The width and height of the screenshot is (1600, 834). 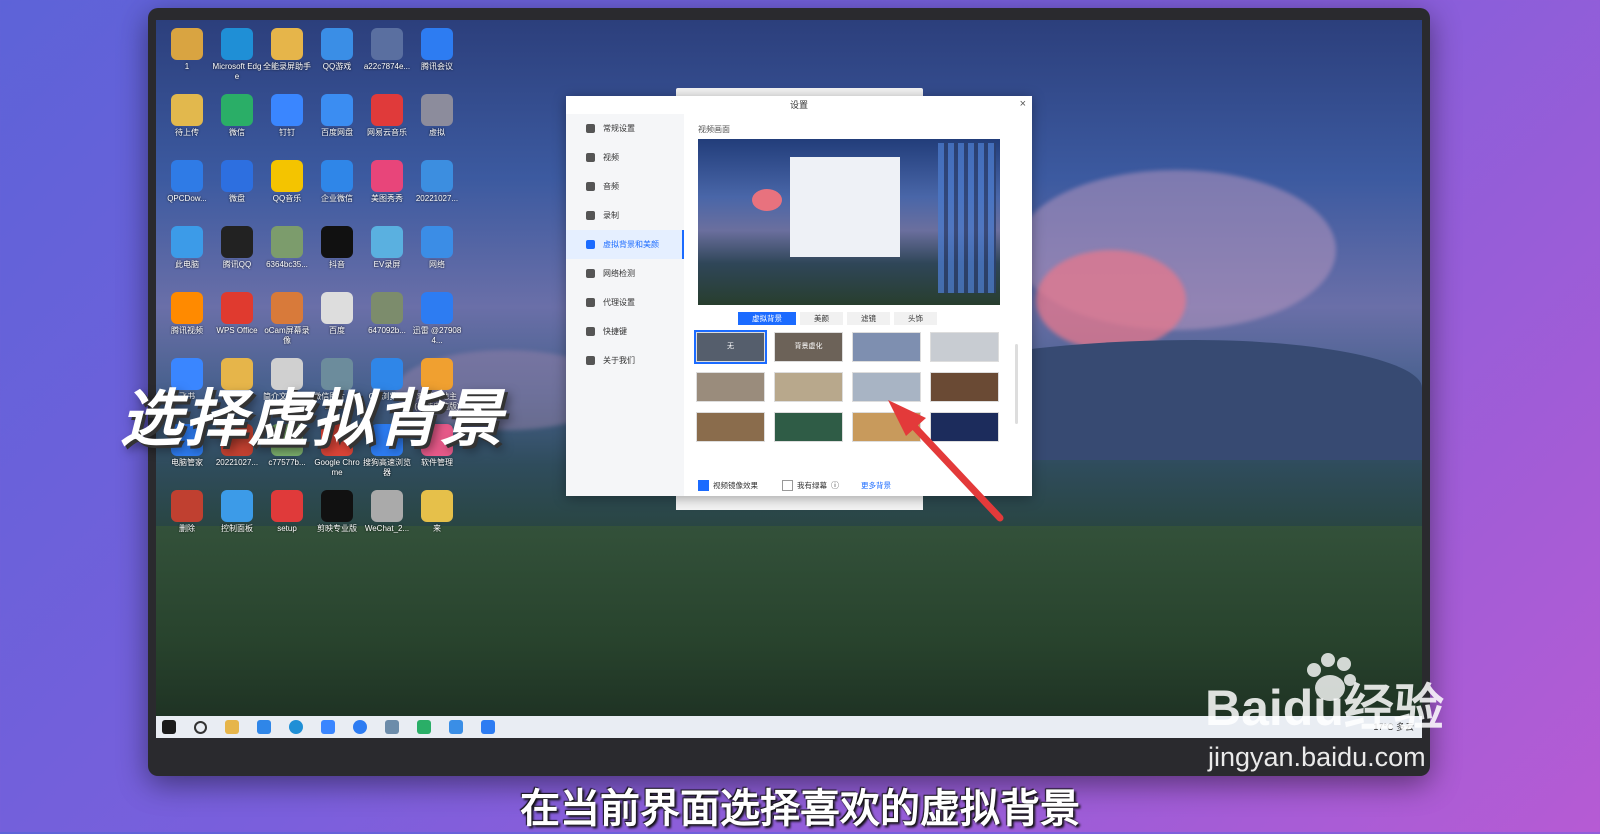 What do you see at coordinates (312, 418) in the screenshot?
I see `big-title-overlay: 选择虚拟背景` at bounding box center [312, 418].